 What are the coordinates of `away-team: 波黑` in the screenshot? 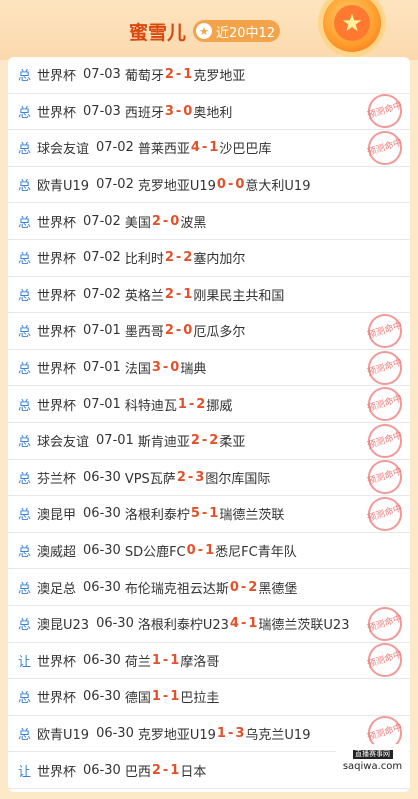 It's located at (193, 223).